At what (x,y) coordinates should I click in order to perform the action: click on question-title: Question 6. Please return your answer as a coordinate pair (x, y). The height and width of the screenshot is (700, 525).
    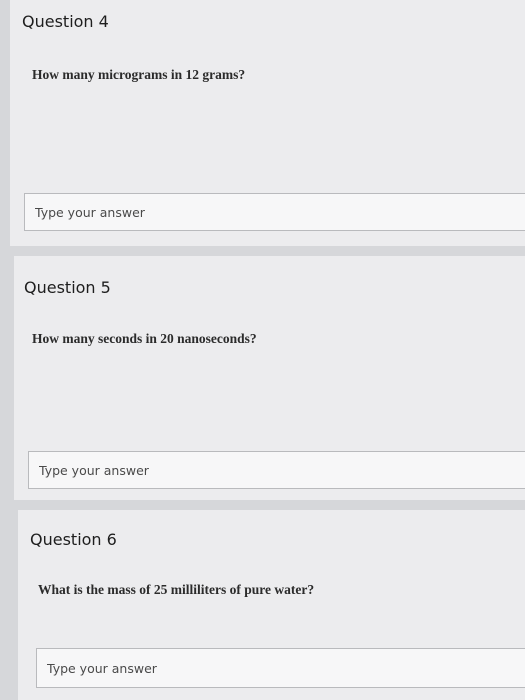
    Looking at the image, I should click on (73, 539).